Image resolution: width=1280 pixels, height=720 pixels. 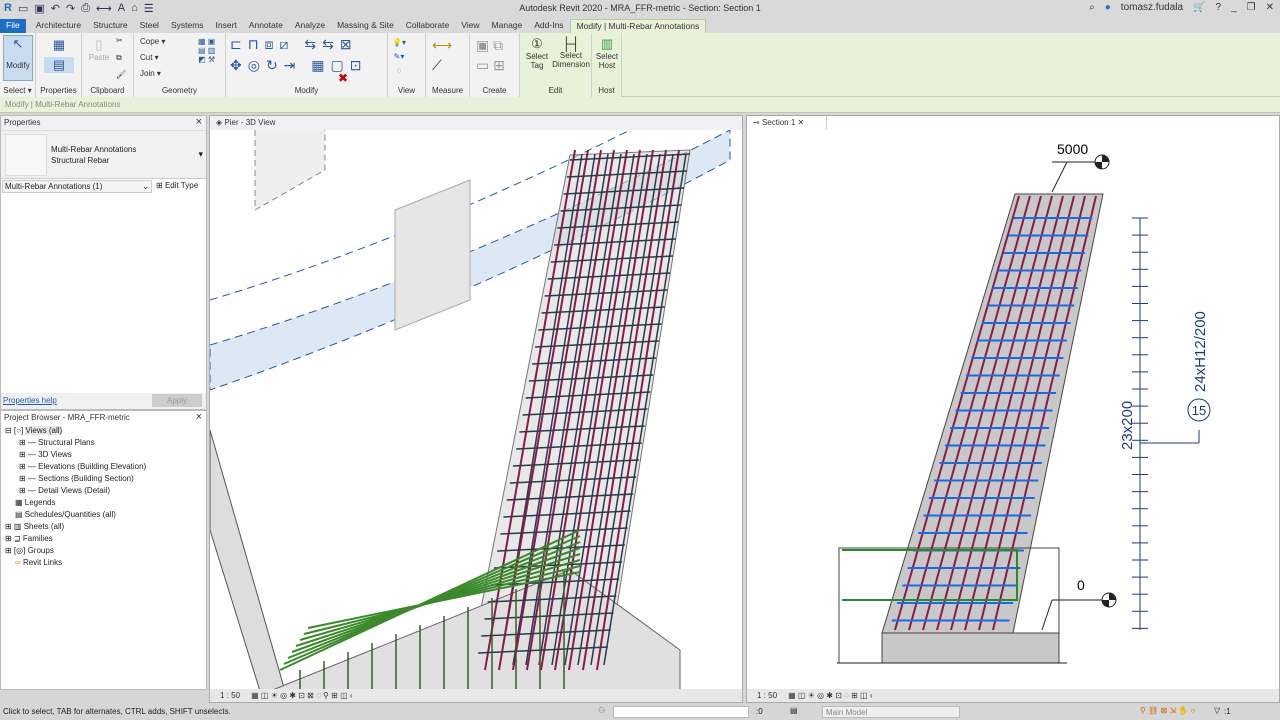 I want to click on tree-item-structural-plans: ⊞ — Structural Plans, so click(x=105, y=443).